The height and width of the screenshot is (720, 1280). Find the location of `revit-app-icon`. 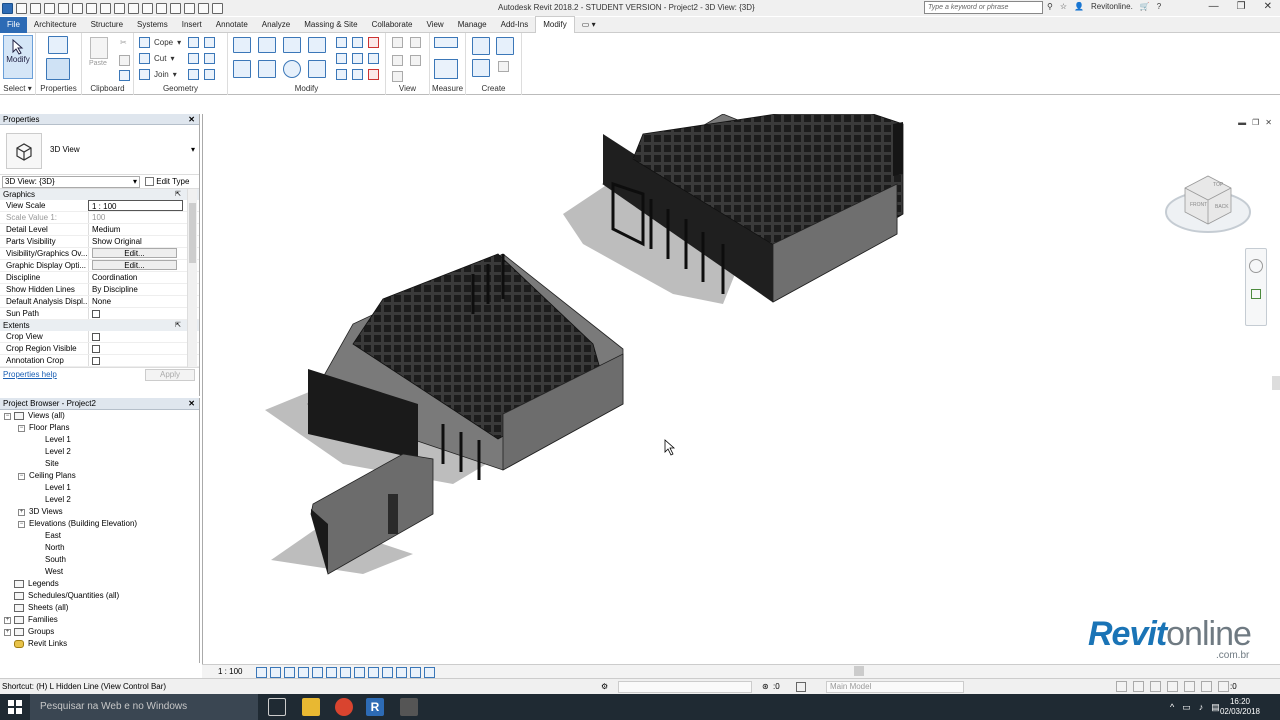

revit-app-icon is located at coordinates (7, 8).